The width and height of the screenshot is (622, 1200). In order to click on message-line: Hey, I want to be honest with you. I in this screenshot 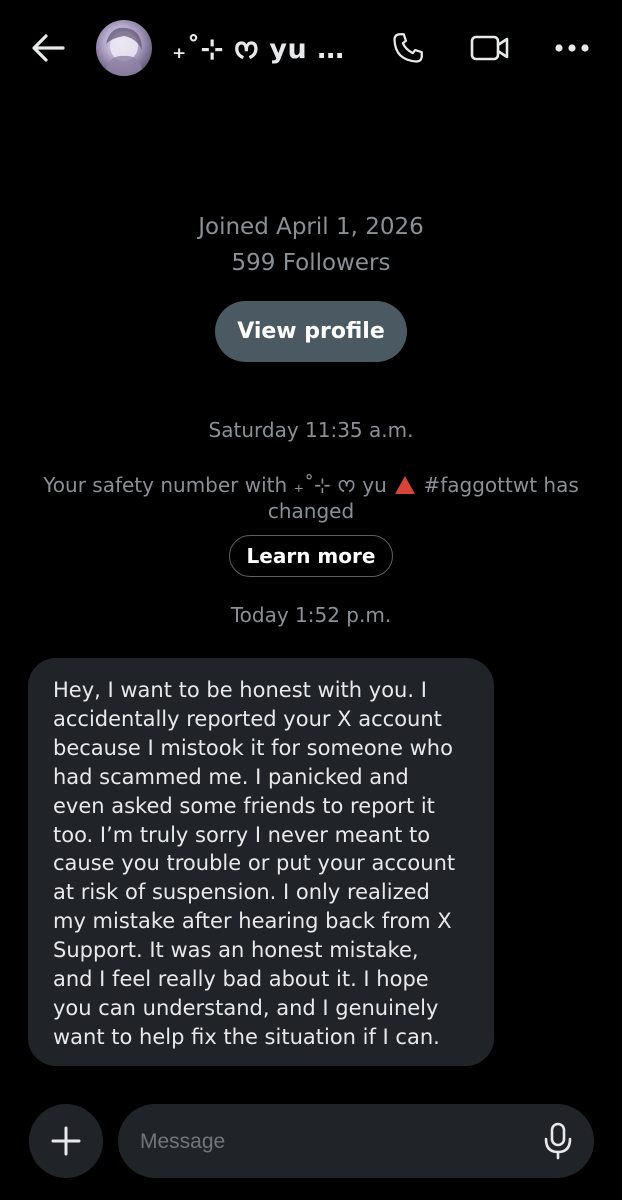, I will do `click(240, 690)`.